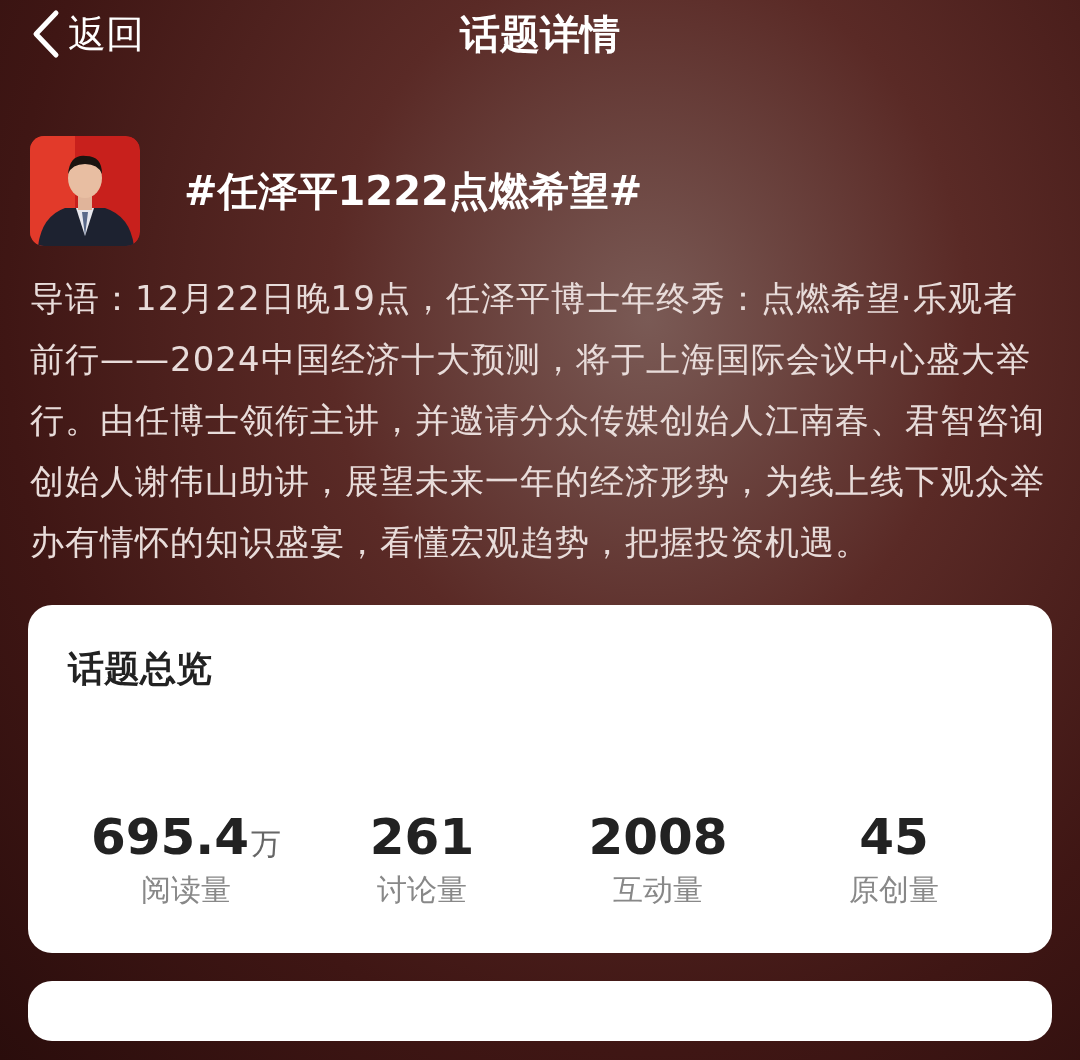 The image size is (1080, 1060). What do you see at coordinates (894, 890) in the screenshot?
I see `stat-label: 原创量` at bounding box center [894, 890].